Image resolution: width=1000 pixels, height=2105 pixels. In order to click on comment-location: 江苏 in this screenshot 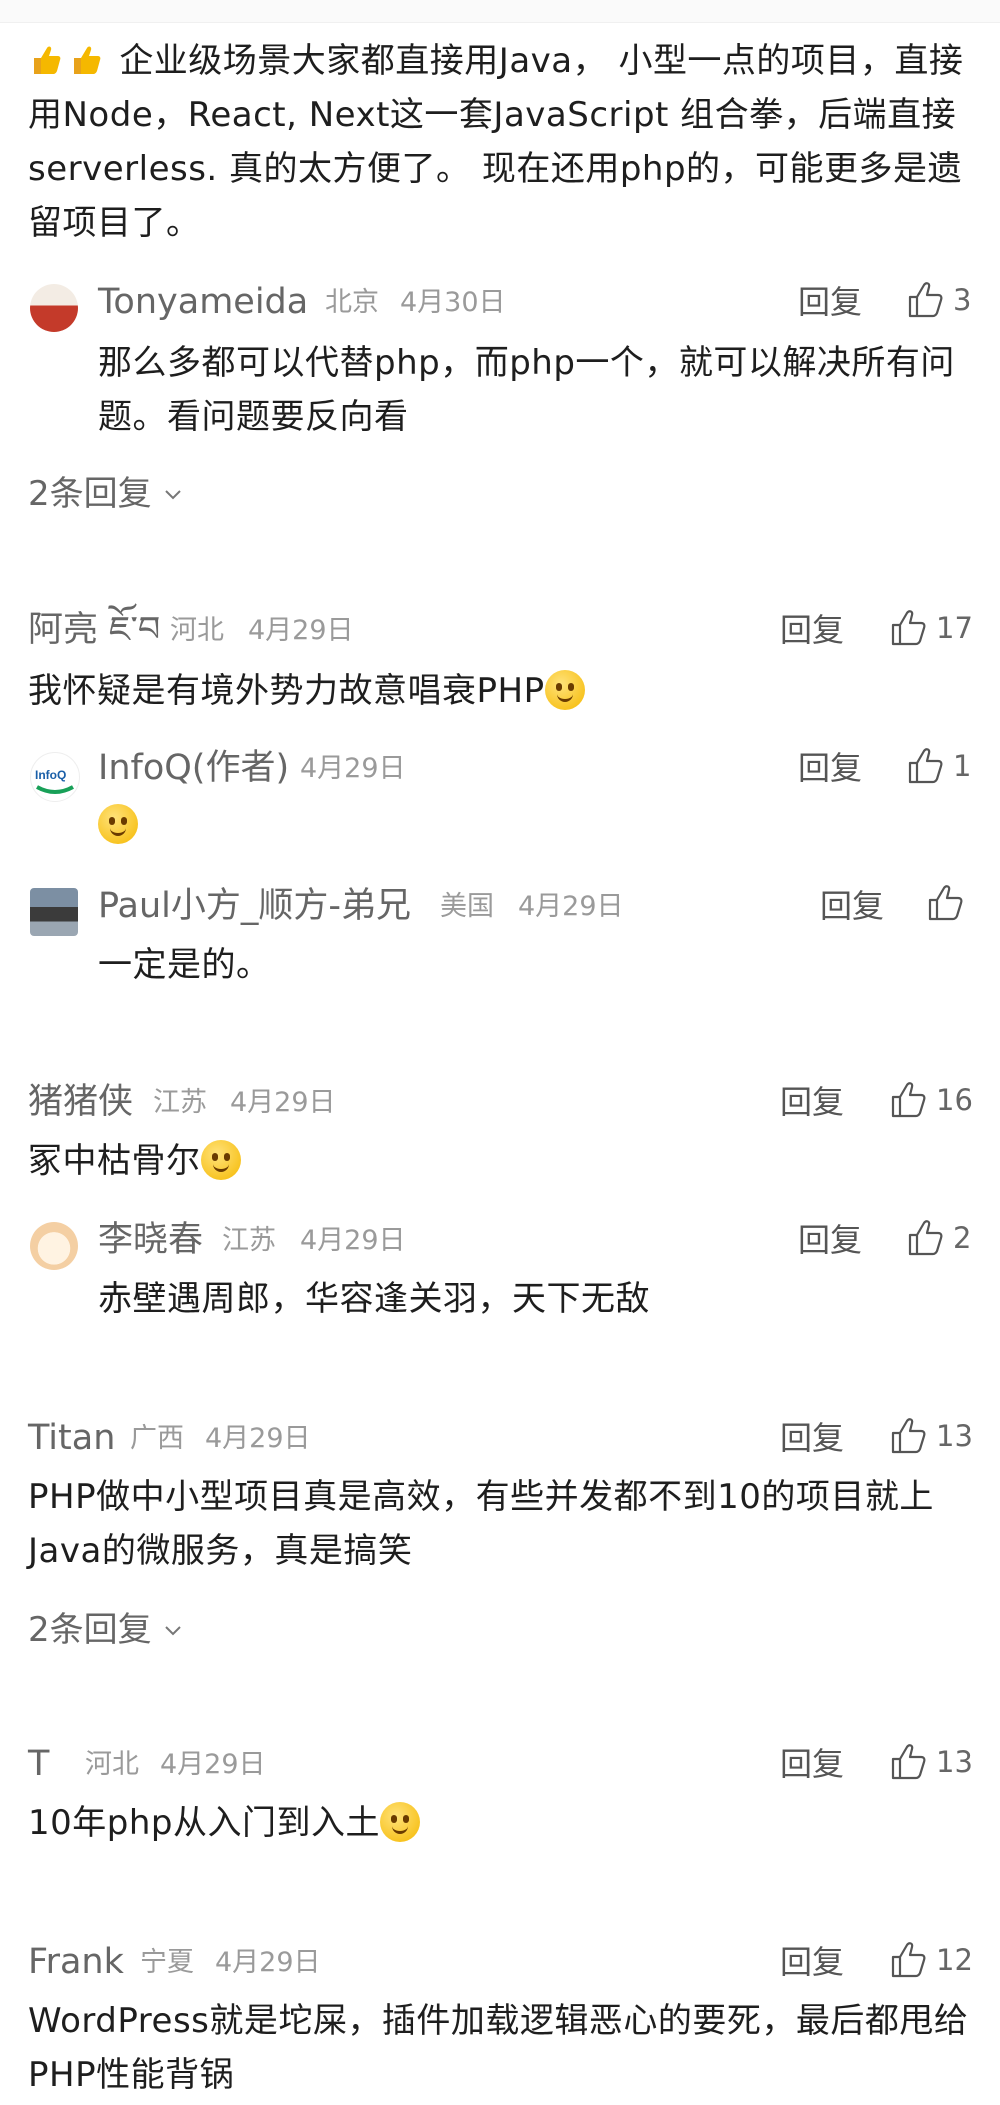, I will do `click(180, 1102)`.